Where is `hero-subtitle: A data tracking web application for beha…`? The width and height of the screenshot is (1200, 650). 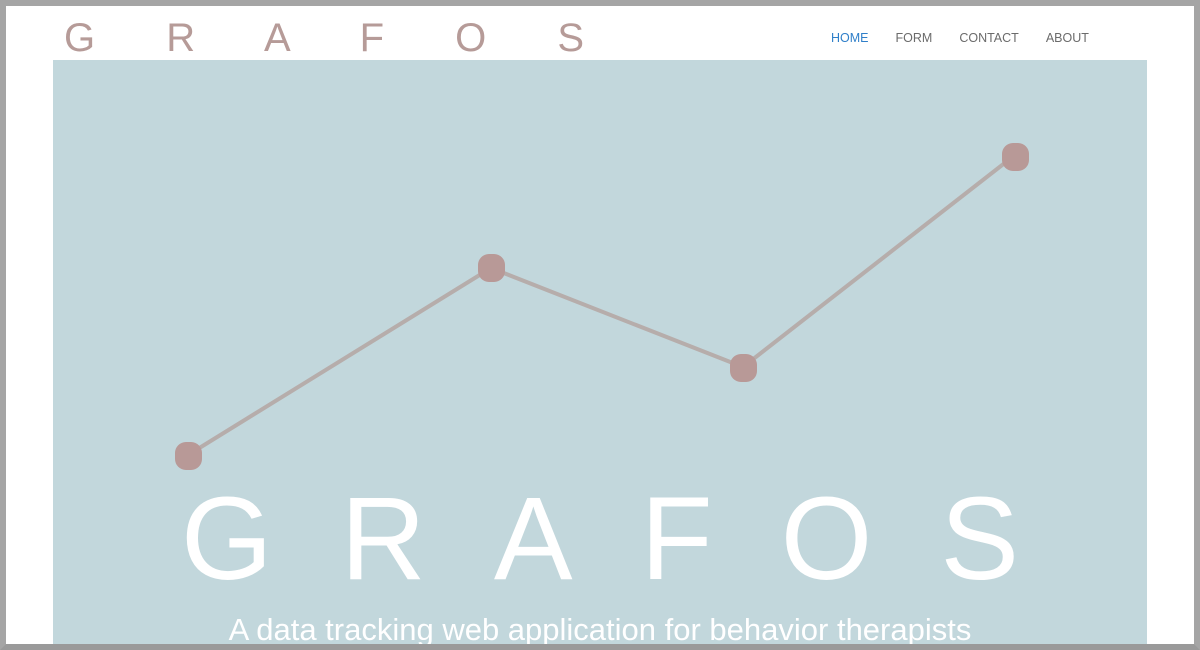 hero-subtitle: A data tracking web application for beha… is located at coordinates (600, 629).